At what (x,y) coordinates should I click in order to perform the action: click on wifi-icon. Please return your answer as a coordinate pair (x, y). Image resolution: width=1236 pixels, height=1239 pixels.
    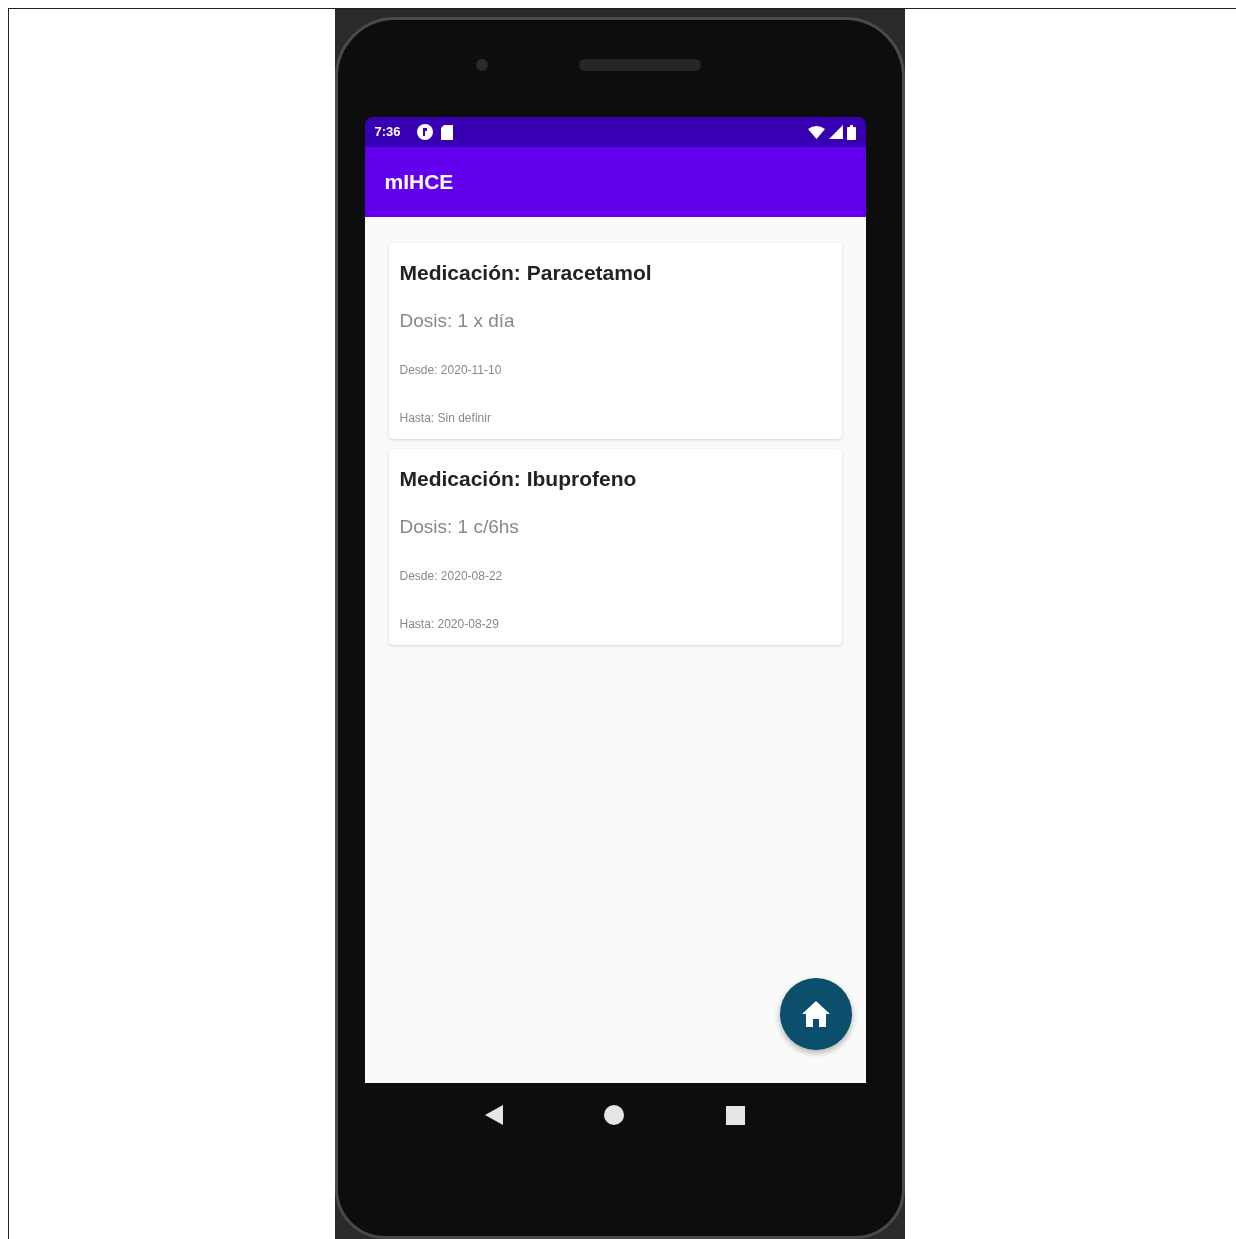
    Looking at the image, I should click on (816, 132).